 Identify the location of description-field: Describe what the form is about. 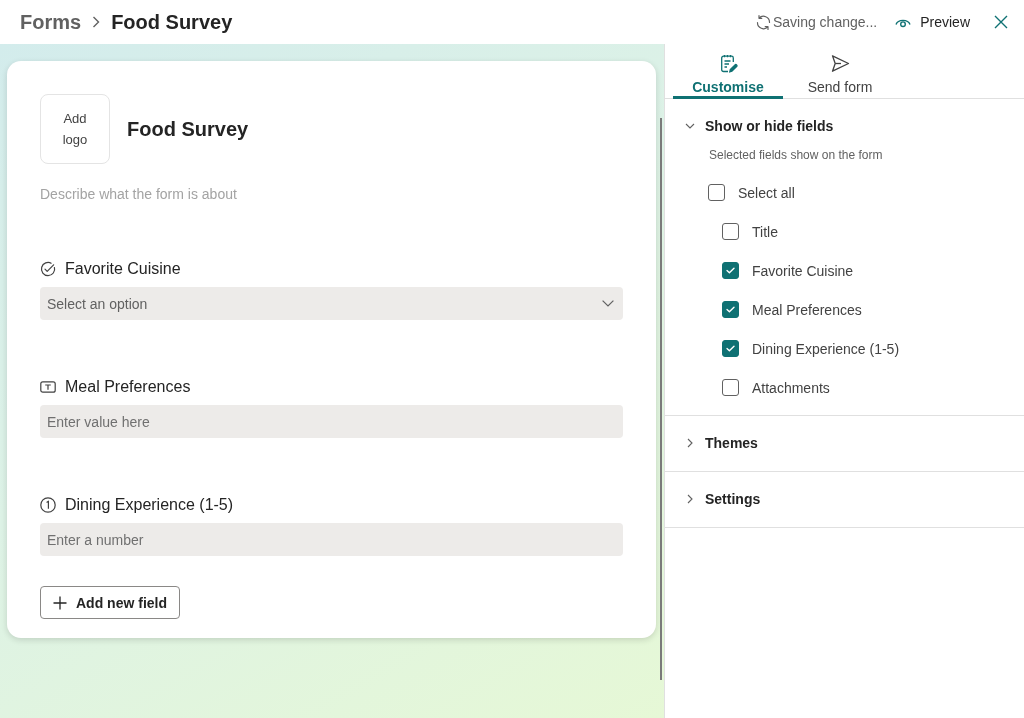
(331, 194).